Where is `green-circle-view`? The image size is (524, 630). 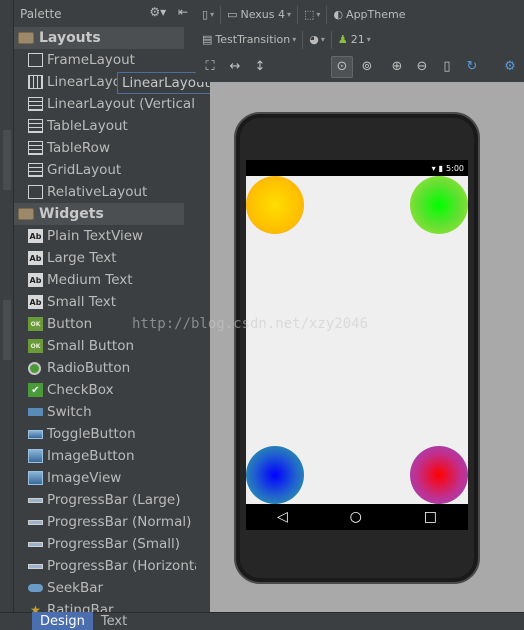
green-circle-view is located at coordinates (439, 205).